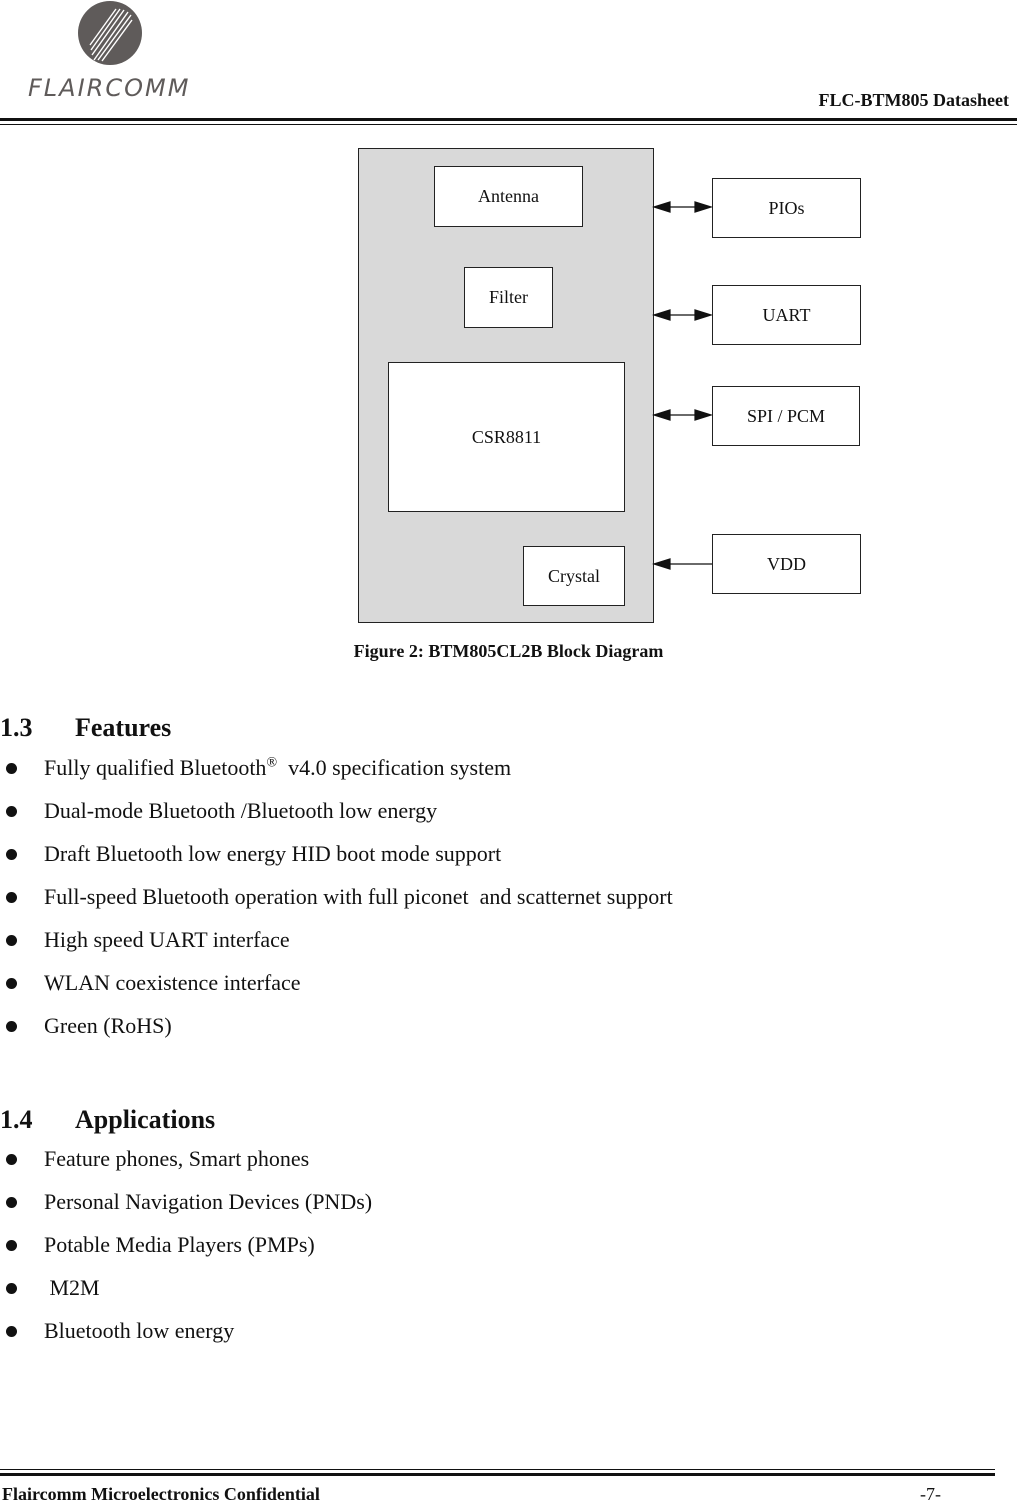 The image size is (1017, 1505). I want to click on arrow-pios, so click(682, 207).